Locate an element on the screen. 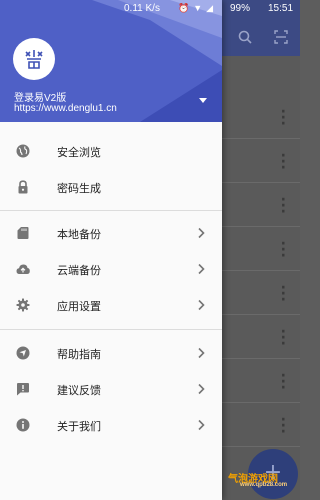 Image resolution: width=320 pixels, height=500 pixels. network-speed: 0.11 K/s is located at coordinates (142, 8).